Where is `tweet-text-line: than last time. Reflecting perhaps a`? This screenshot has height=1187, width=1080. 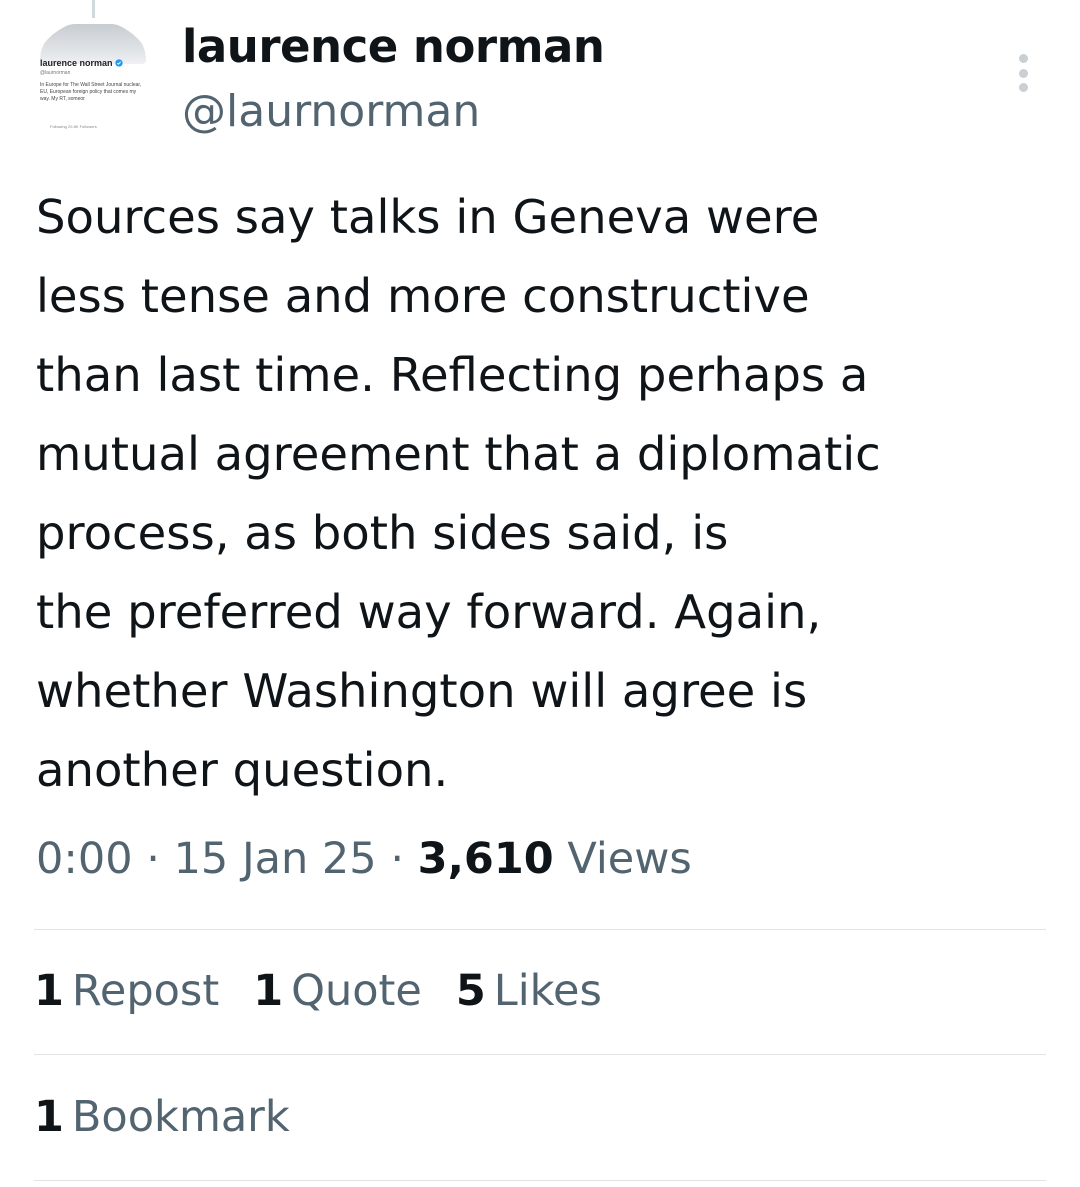
tweet-text-line: than last time. Reflecting perhaps a is located at coordinates (452, 375).